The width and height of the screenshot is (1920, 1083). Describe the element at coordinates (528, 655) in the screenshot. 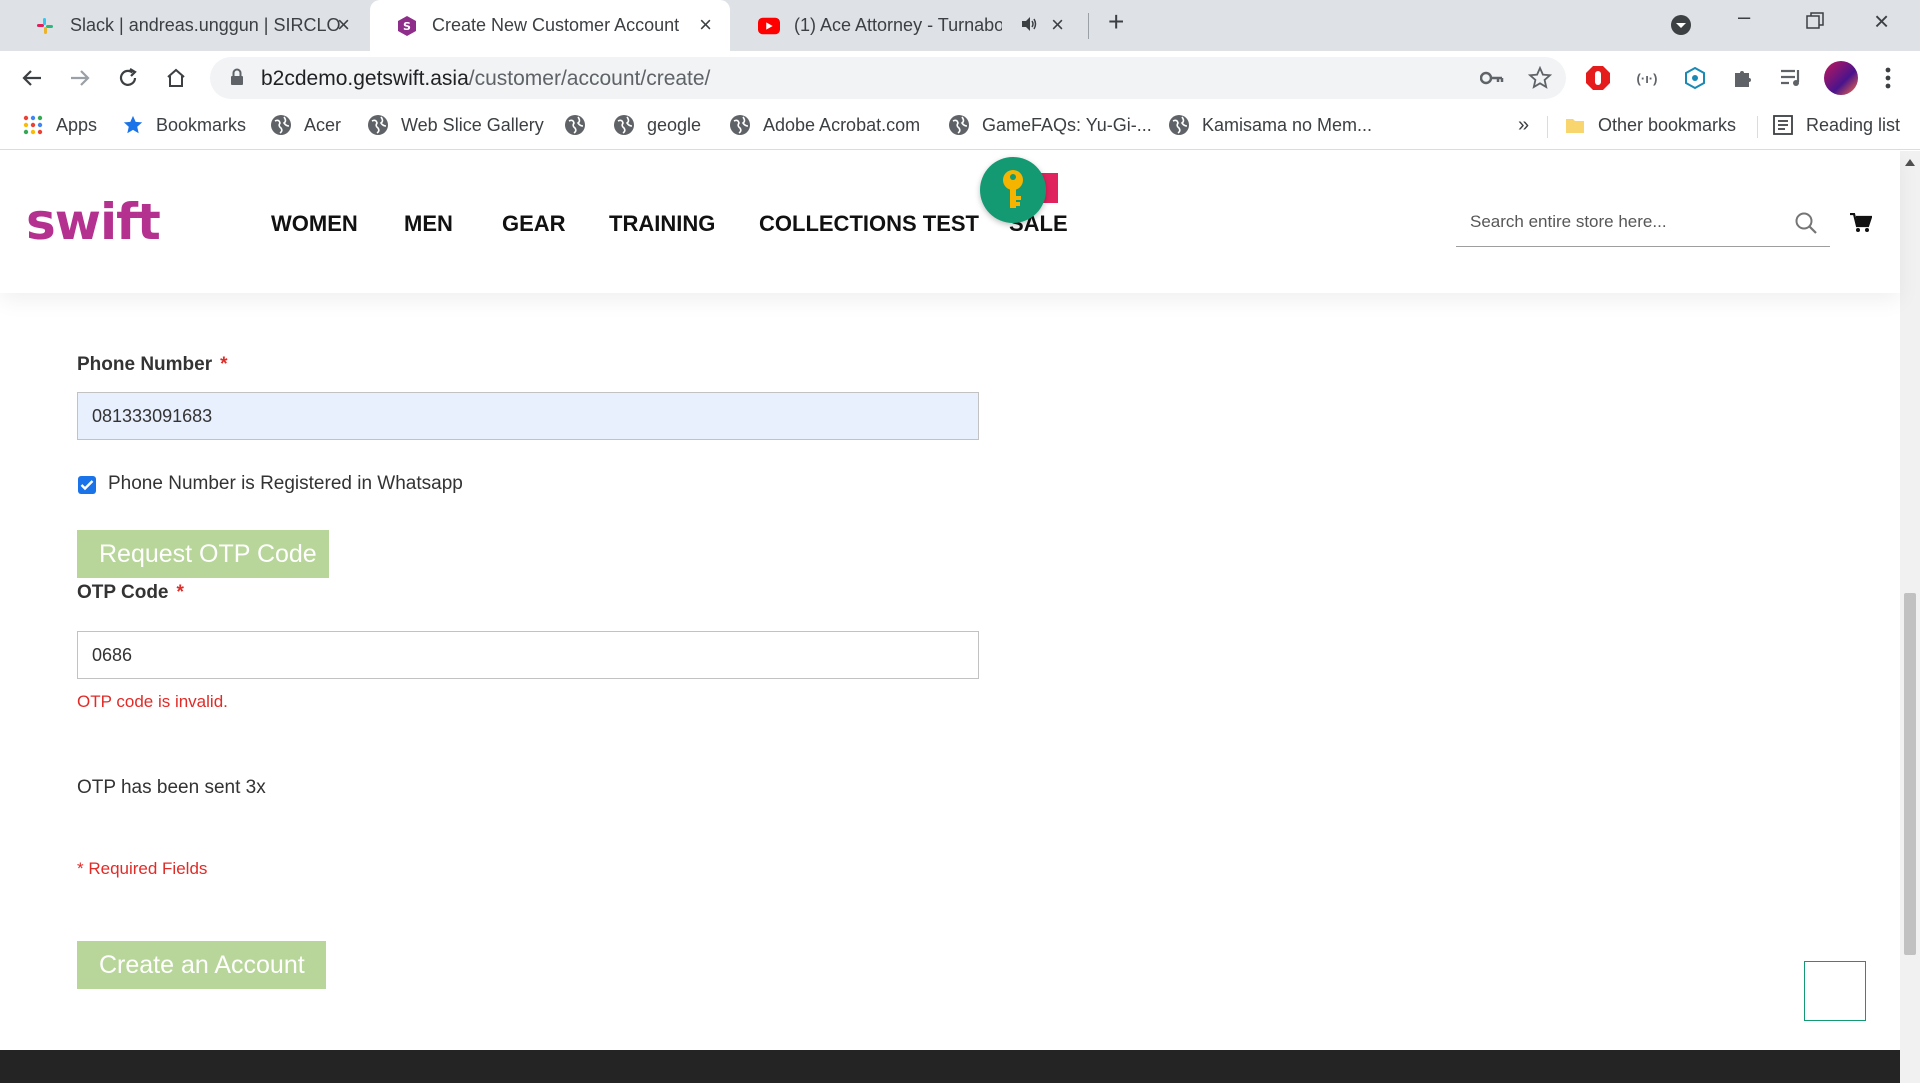

I see `otp-code-field` at that location.